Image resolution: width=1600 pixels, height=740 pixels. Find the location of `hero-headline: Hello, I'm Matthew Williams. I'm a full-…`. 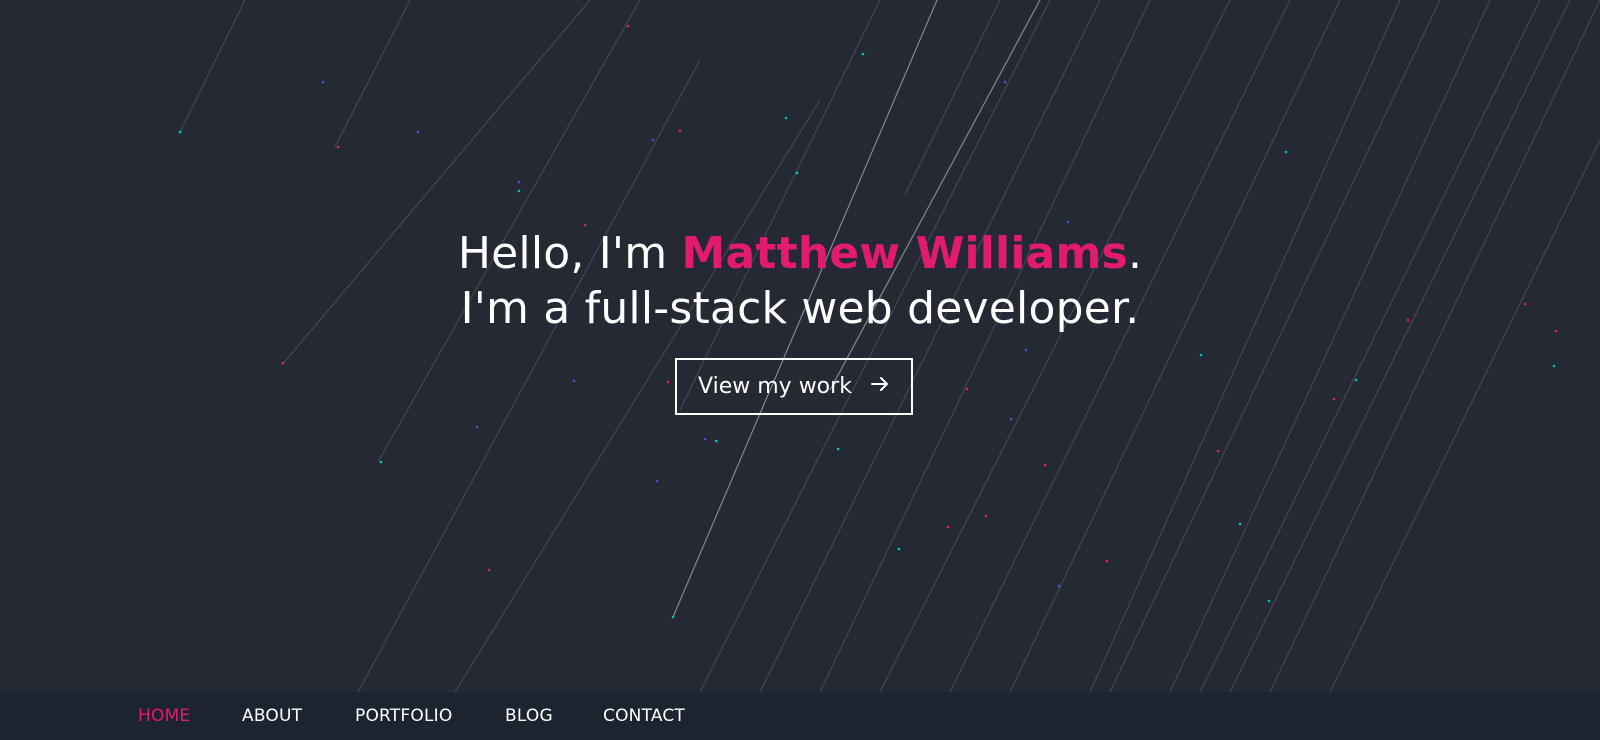

hero-headline: Hello, I'm Matthew Williams. I'm a full-… is located at coordinates (800, 281).